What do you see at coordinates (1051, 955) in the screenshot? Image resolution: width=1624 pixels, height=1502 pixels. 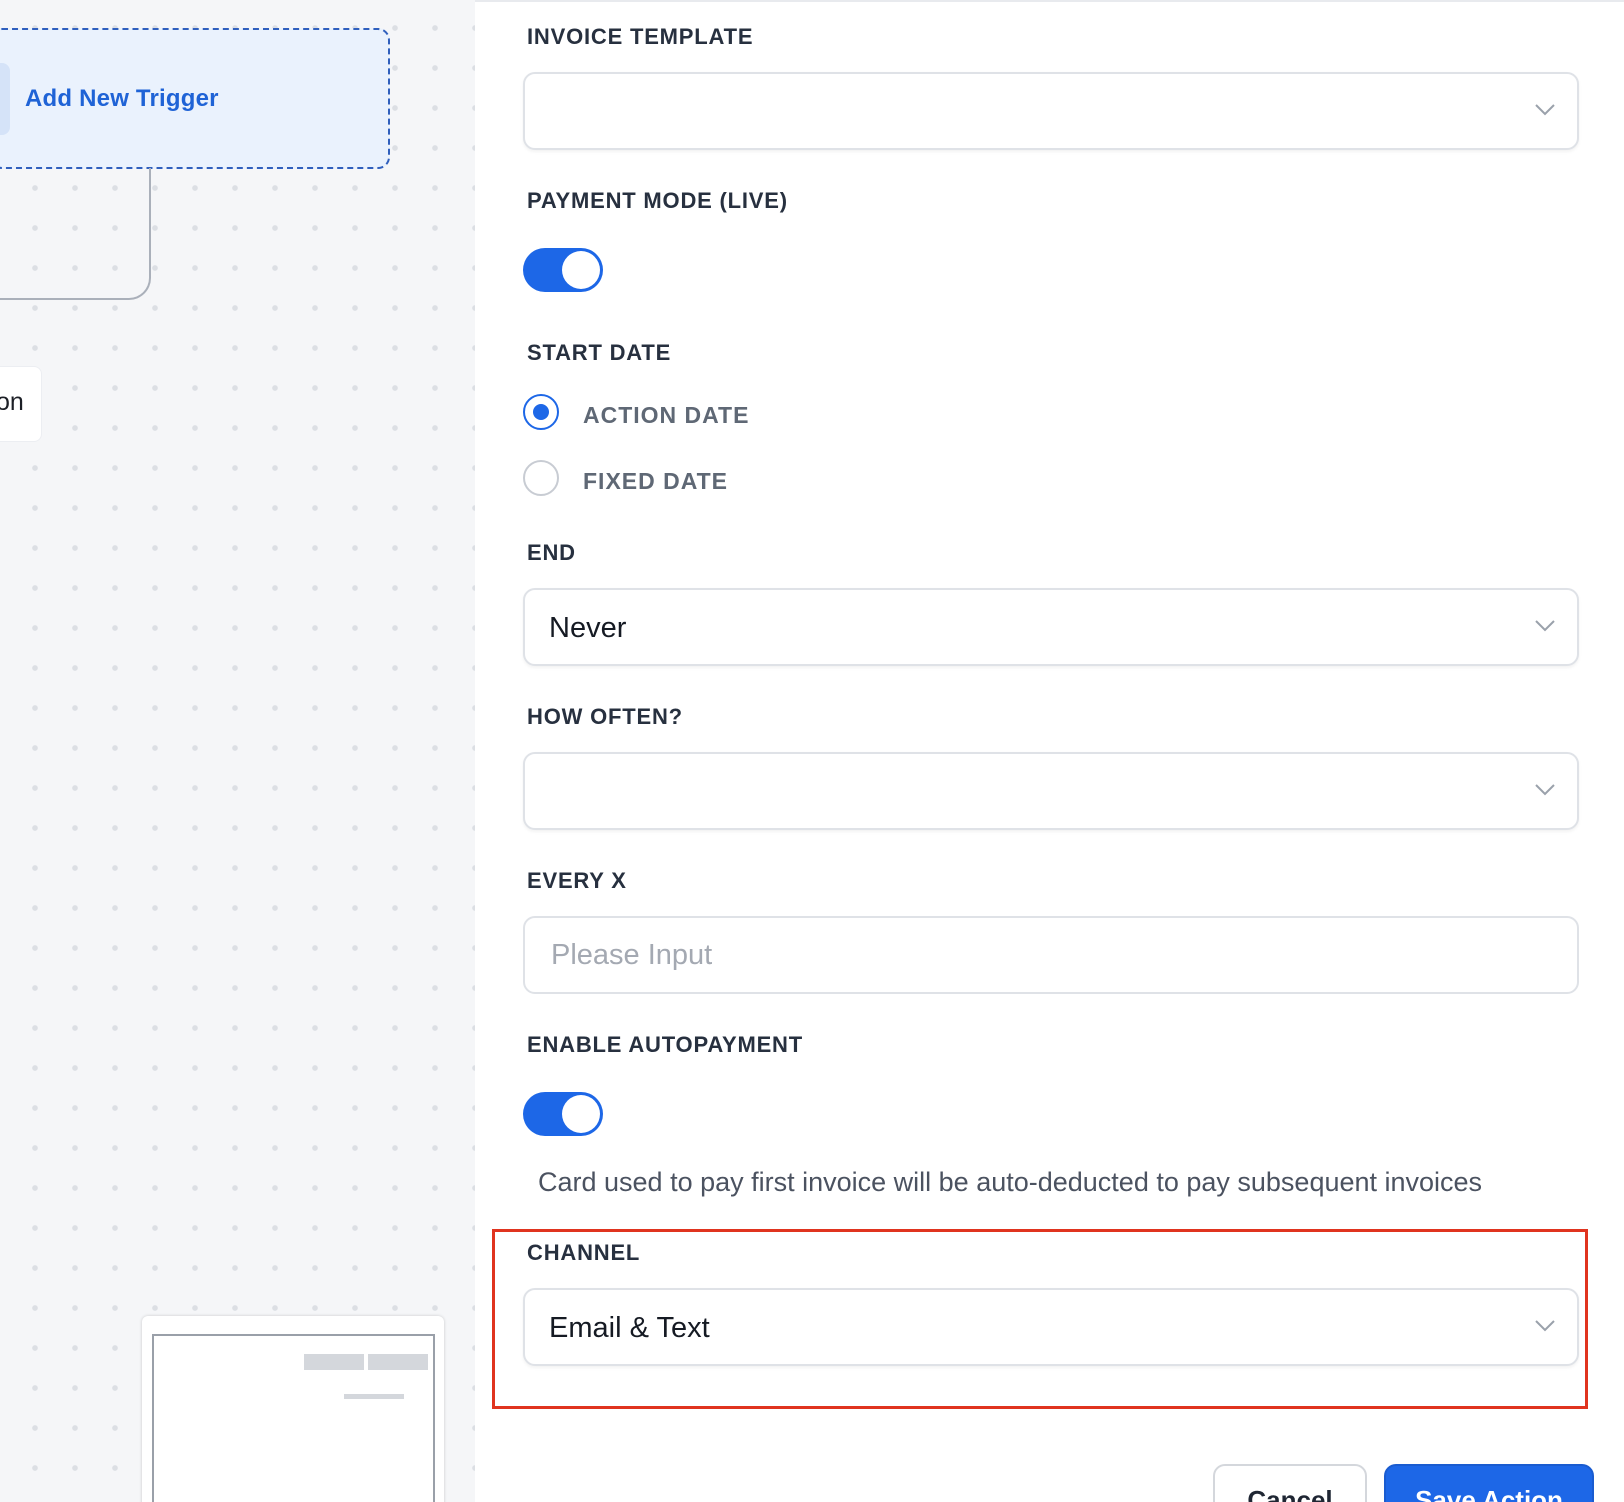 I see `every-x-input` at bounding box center [1051, 955].